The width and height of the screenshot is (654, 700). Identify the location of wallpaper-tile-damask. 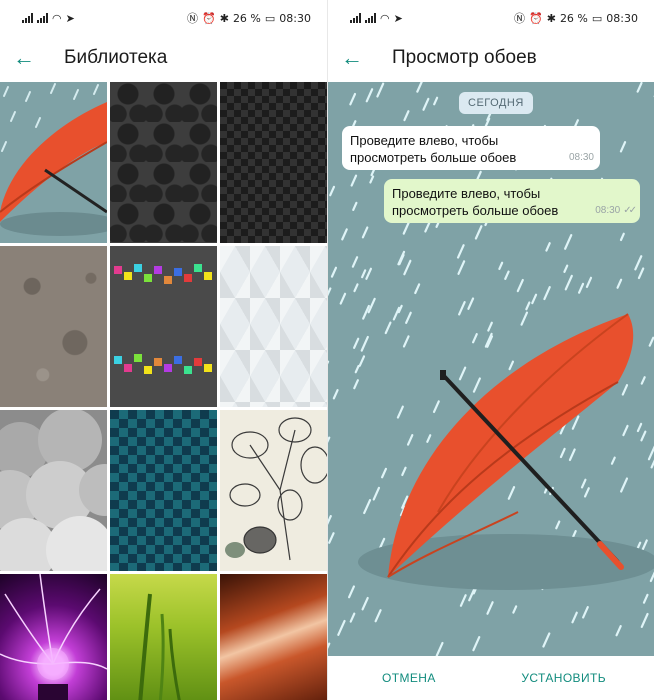
(163, 162).